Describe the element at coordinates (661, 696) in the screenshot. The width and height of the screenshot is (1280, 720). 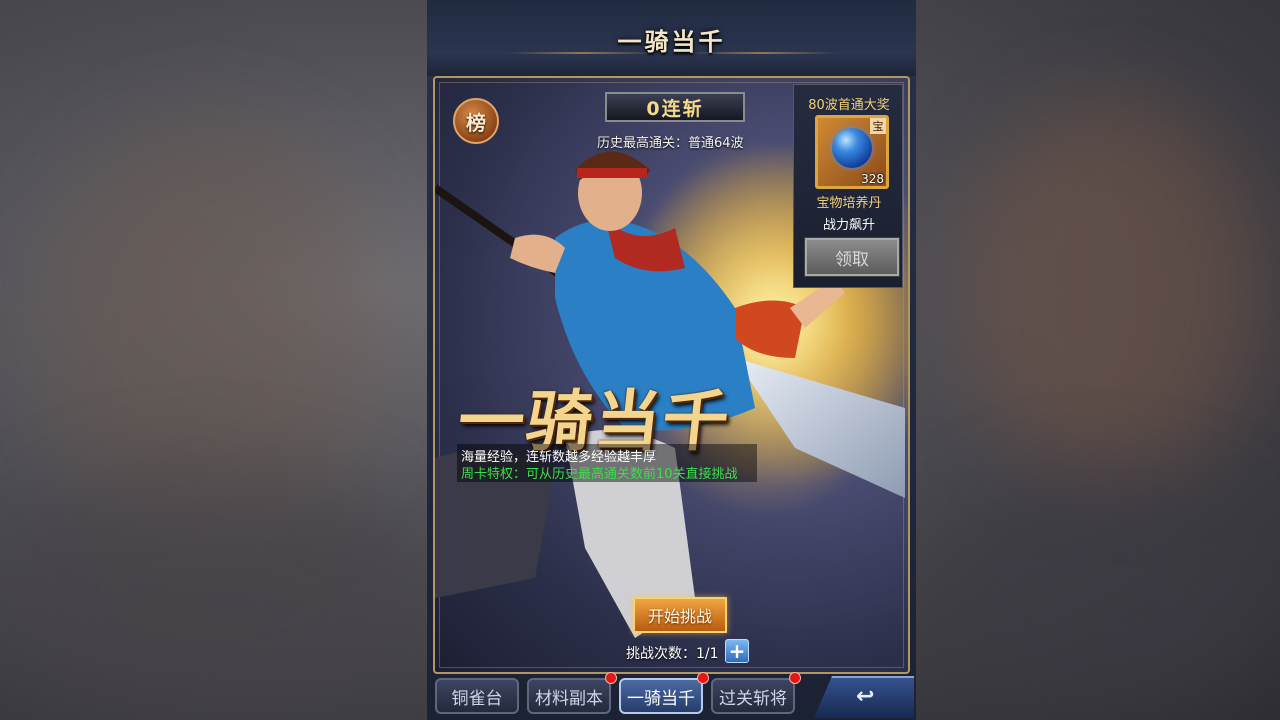
I see `tab-one-vs-thousand: 一骑当千` at that location.